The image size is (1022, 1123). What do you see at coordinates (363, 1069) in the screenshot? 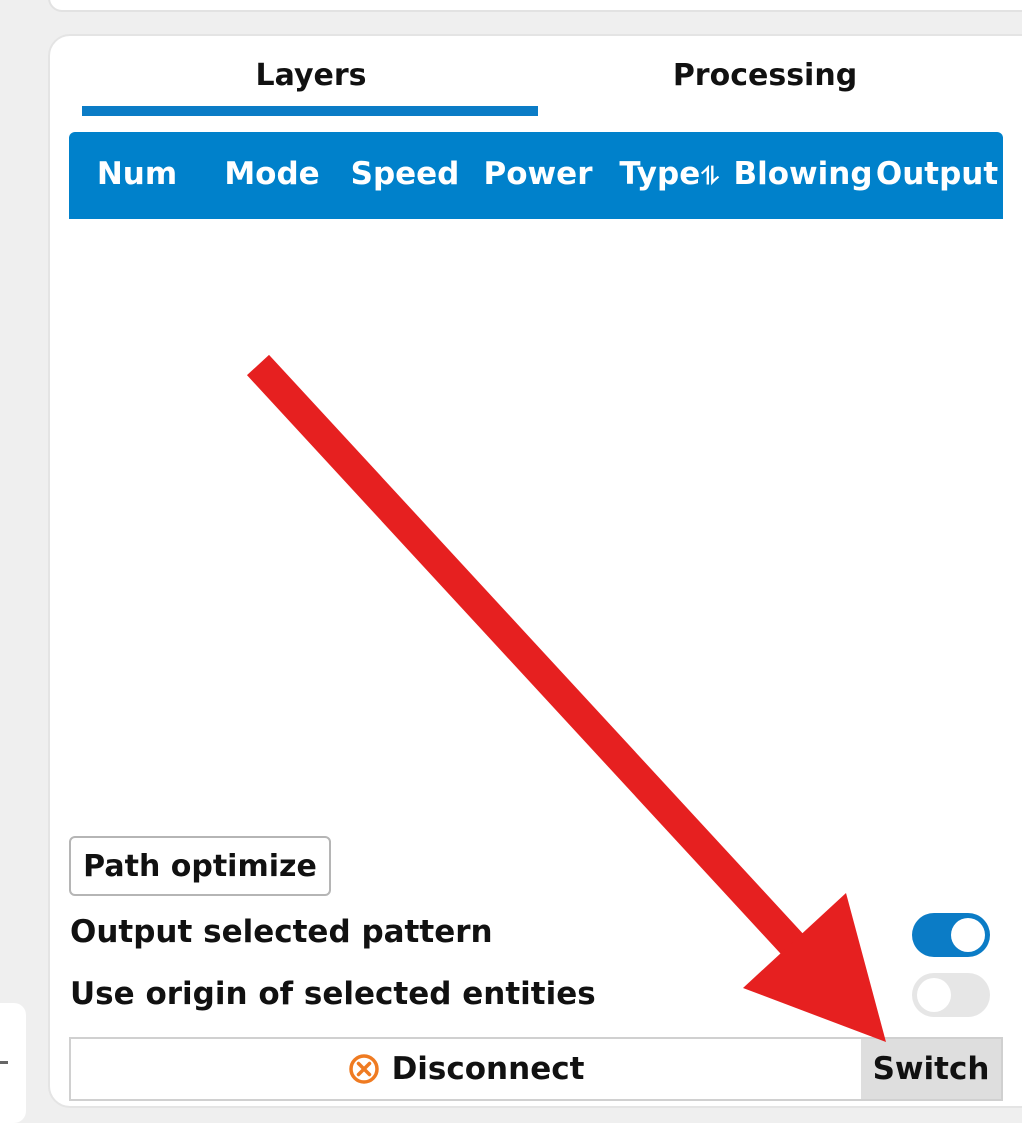
I see `close-circle-icon` at bounding box center [363, 1069].